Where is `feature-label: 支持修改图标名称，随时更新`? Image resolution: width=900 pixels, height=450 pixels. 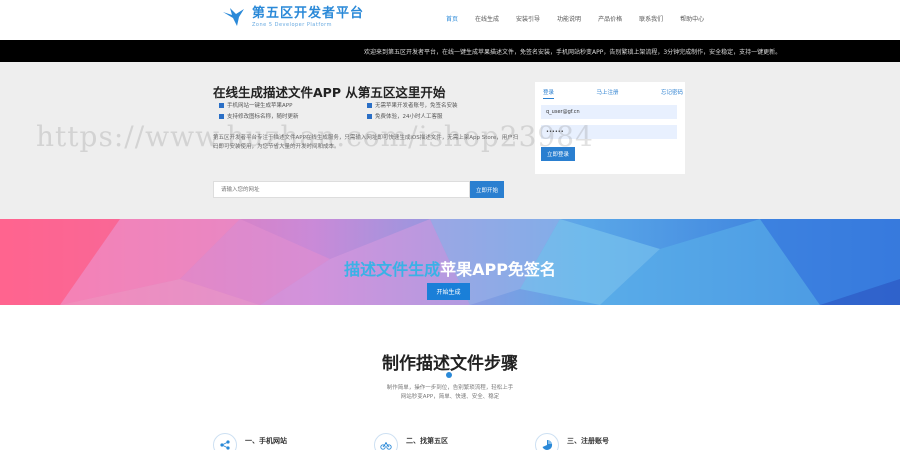 feature-label: 支持修改图标名称，随时更新 is located at coordinates (263, 117).